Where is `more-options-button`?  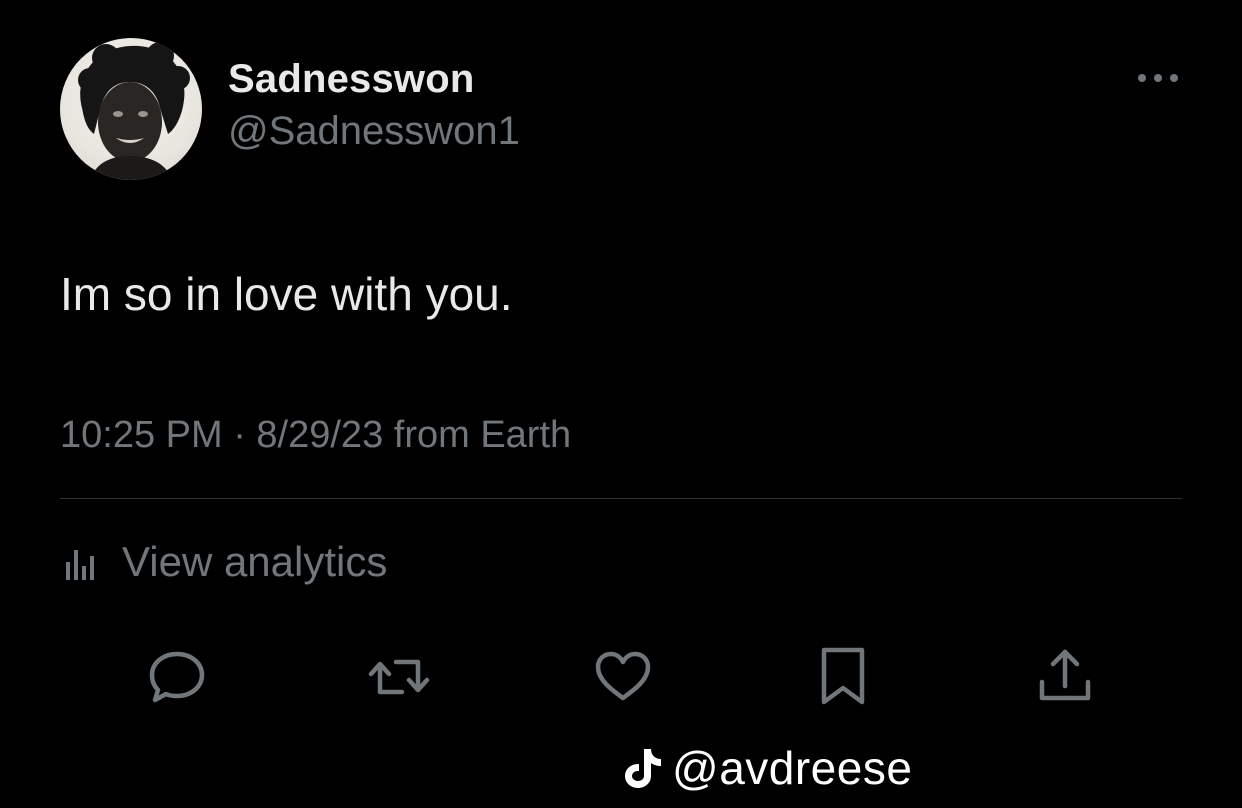 more-options-button is located at coordinates (1158, 78).